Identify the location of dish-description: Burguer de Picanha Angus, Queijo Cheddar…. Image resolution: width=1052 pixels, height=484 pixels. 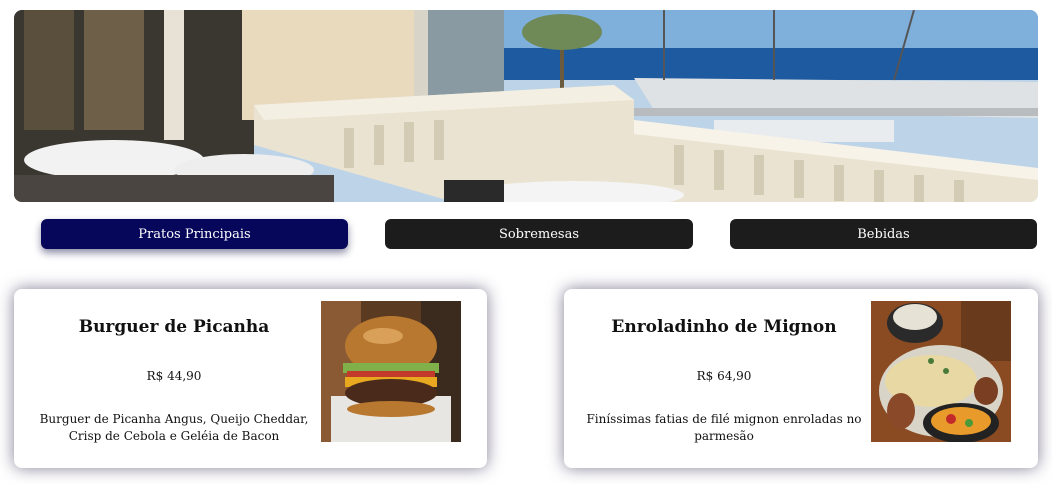
(174, 427).